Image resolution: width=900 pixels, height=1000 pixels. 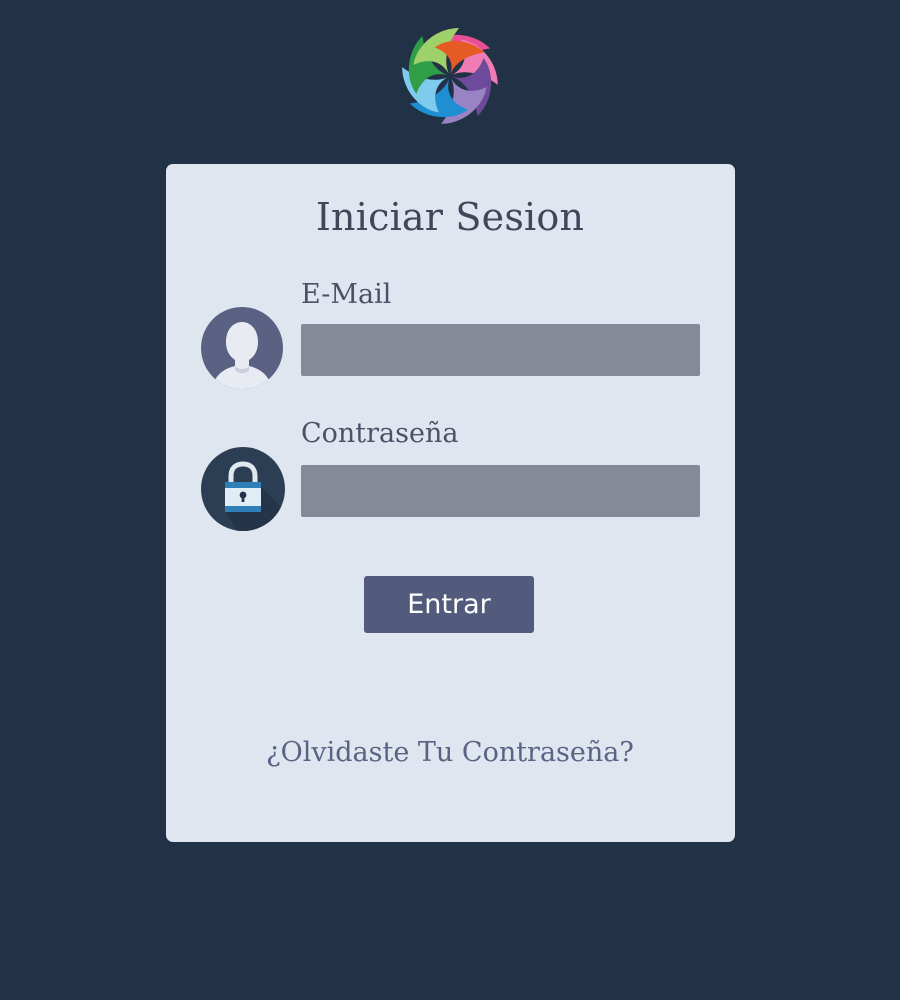 I want to click on email-field, so click(x=500, y=350).